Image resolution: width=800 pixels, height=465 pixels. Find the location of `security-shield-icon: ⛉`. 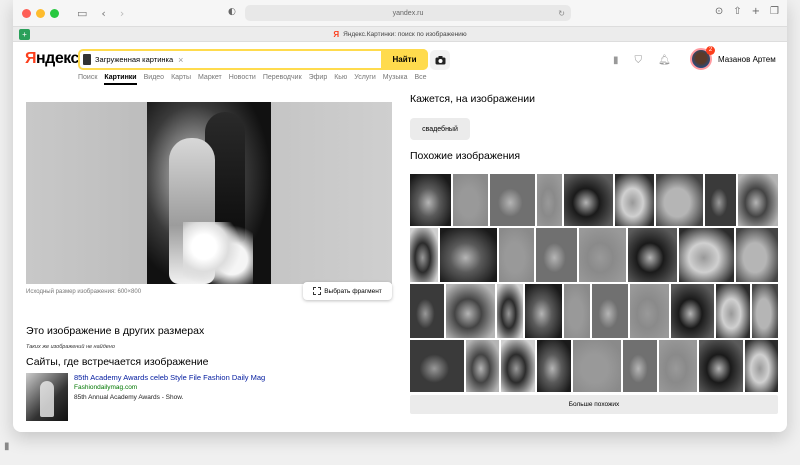

security-shield-icon: ⛉ is located at coordinates (639, 60).